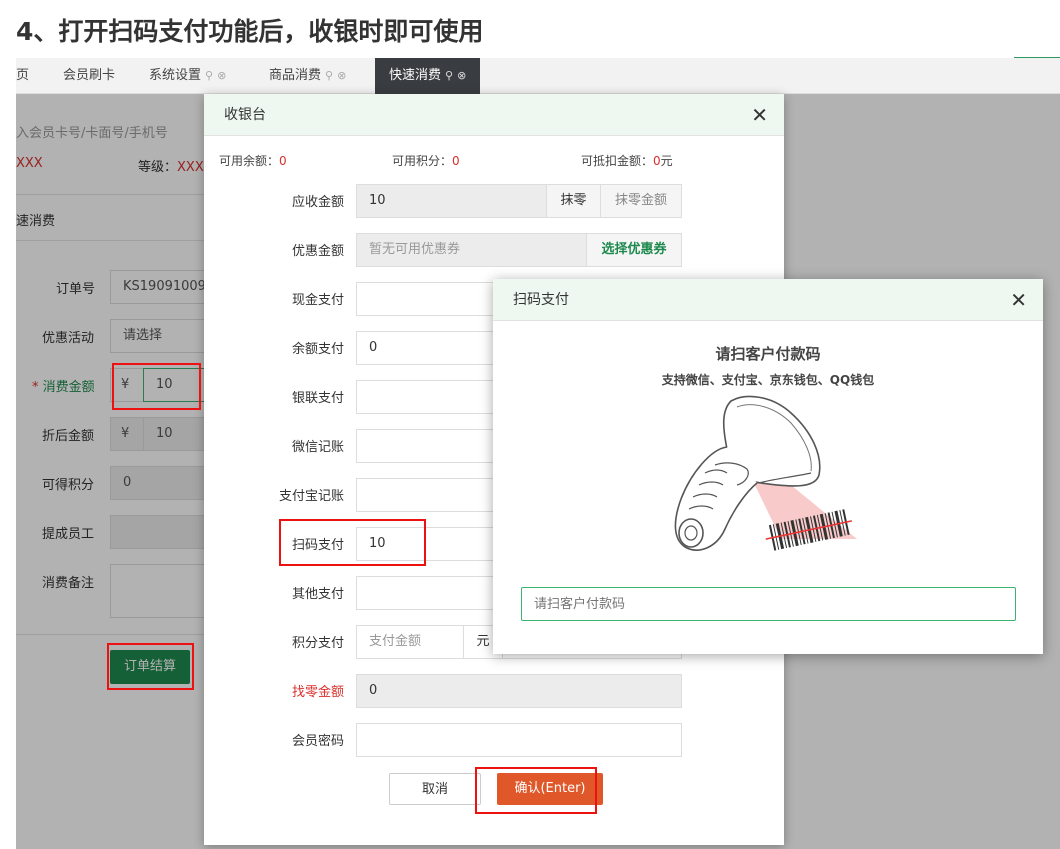 This screenshot has width=1060, height=849. What do you see at coordinates (573, 201) in the screenshot?
I see `round-button: 抹零` at bounding box center [573, 201].